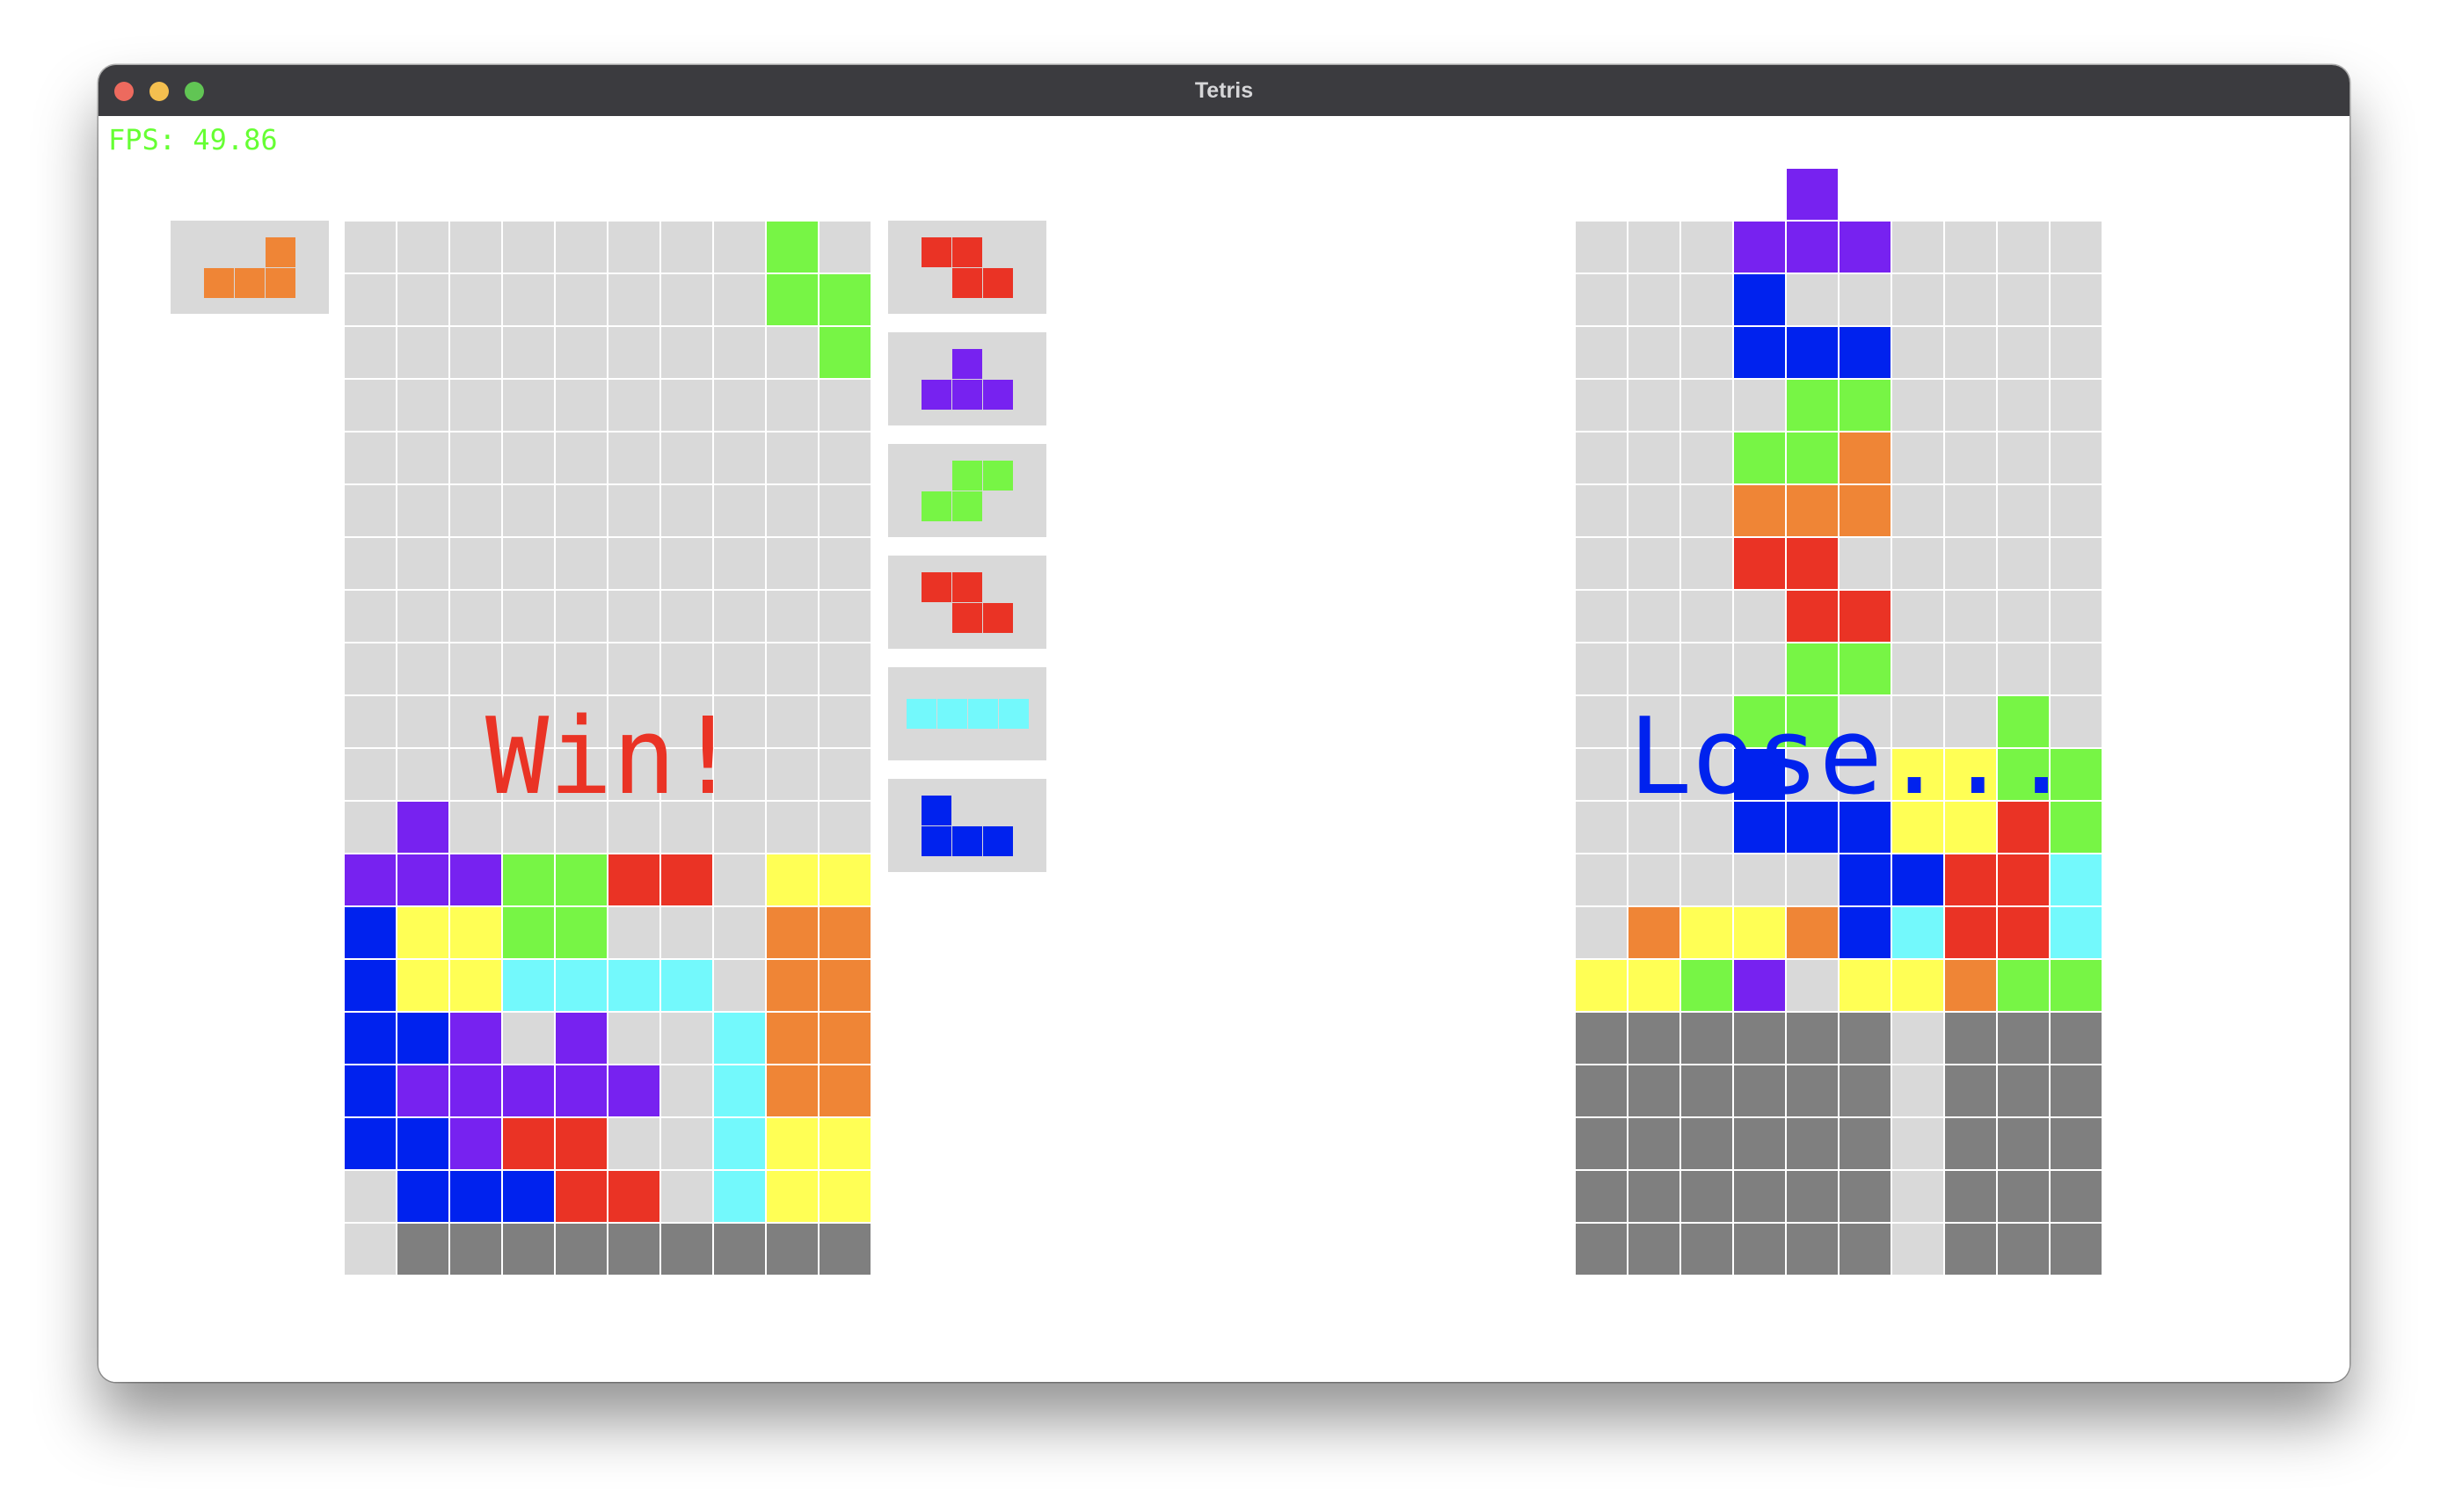  Describe the element at coordinates (581, 986) in the screenshot. I see `p1-cell-i` at that location.